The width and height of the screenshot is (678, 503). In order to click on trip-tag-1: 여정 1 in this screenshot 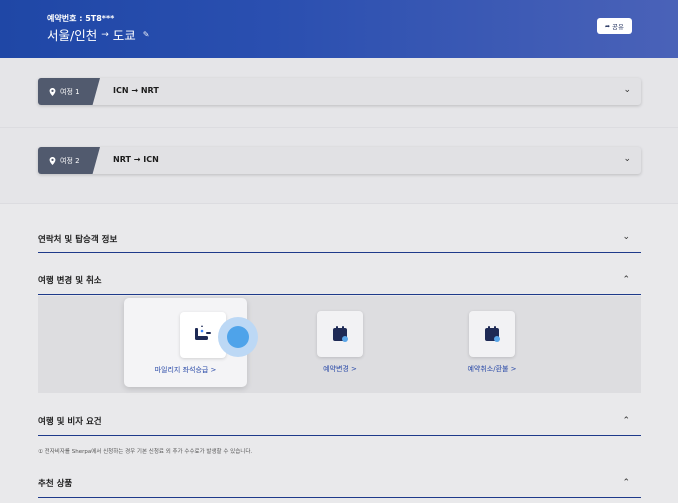, I will do `click(69, 91)`.